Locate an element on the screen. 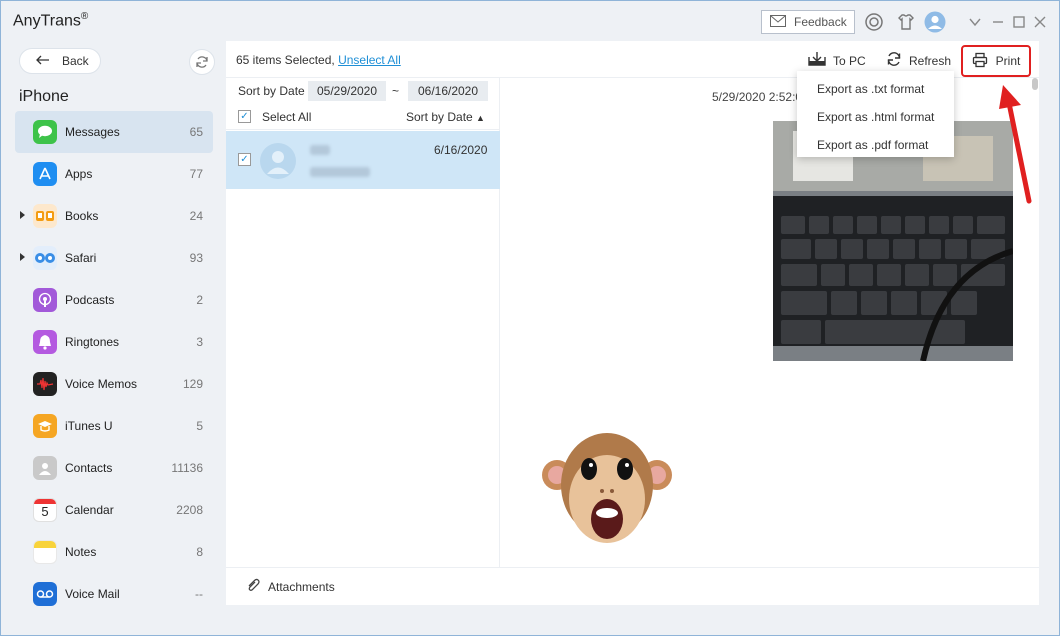  chevron-down-icon is located at coordinates (975, 22).